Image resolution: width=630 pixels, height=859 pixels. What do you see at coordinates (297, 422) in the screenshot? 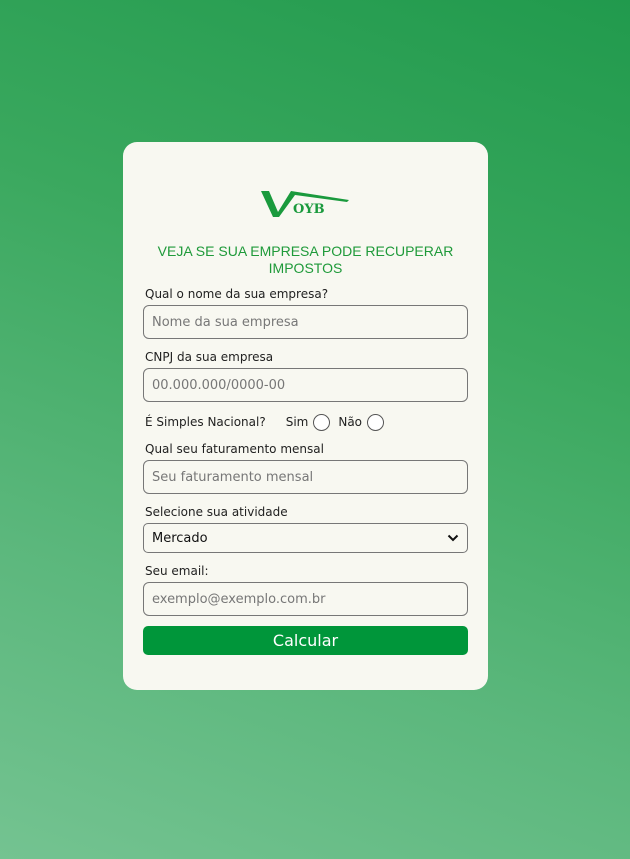
I see `simples-yes-label: Sim` at bounding box center [297, 422].